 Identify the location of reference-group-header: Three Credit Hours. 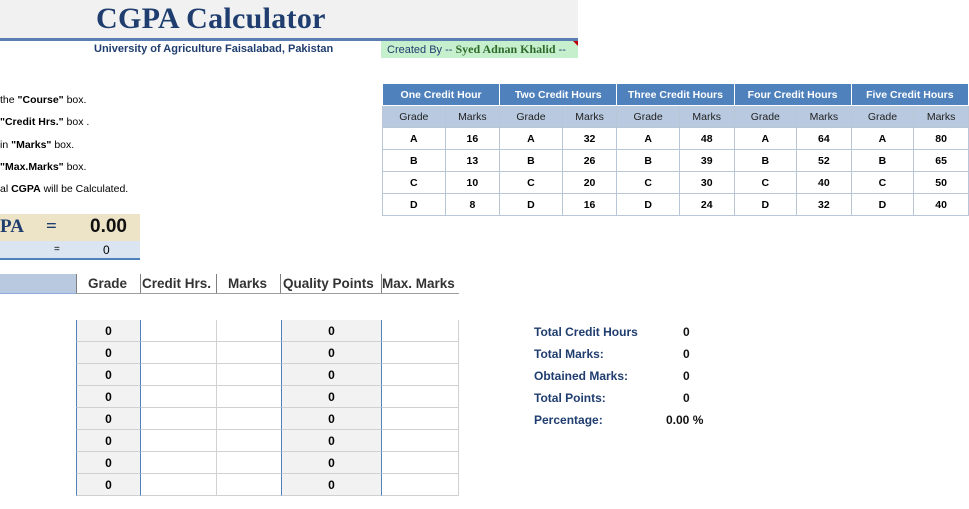
(675, 94).